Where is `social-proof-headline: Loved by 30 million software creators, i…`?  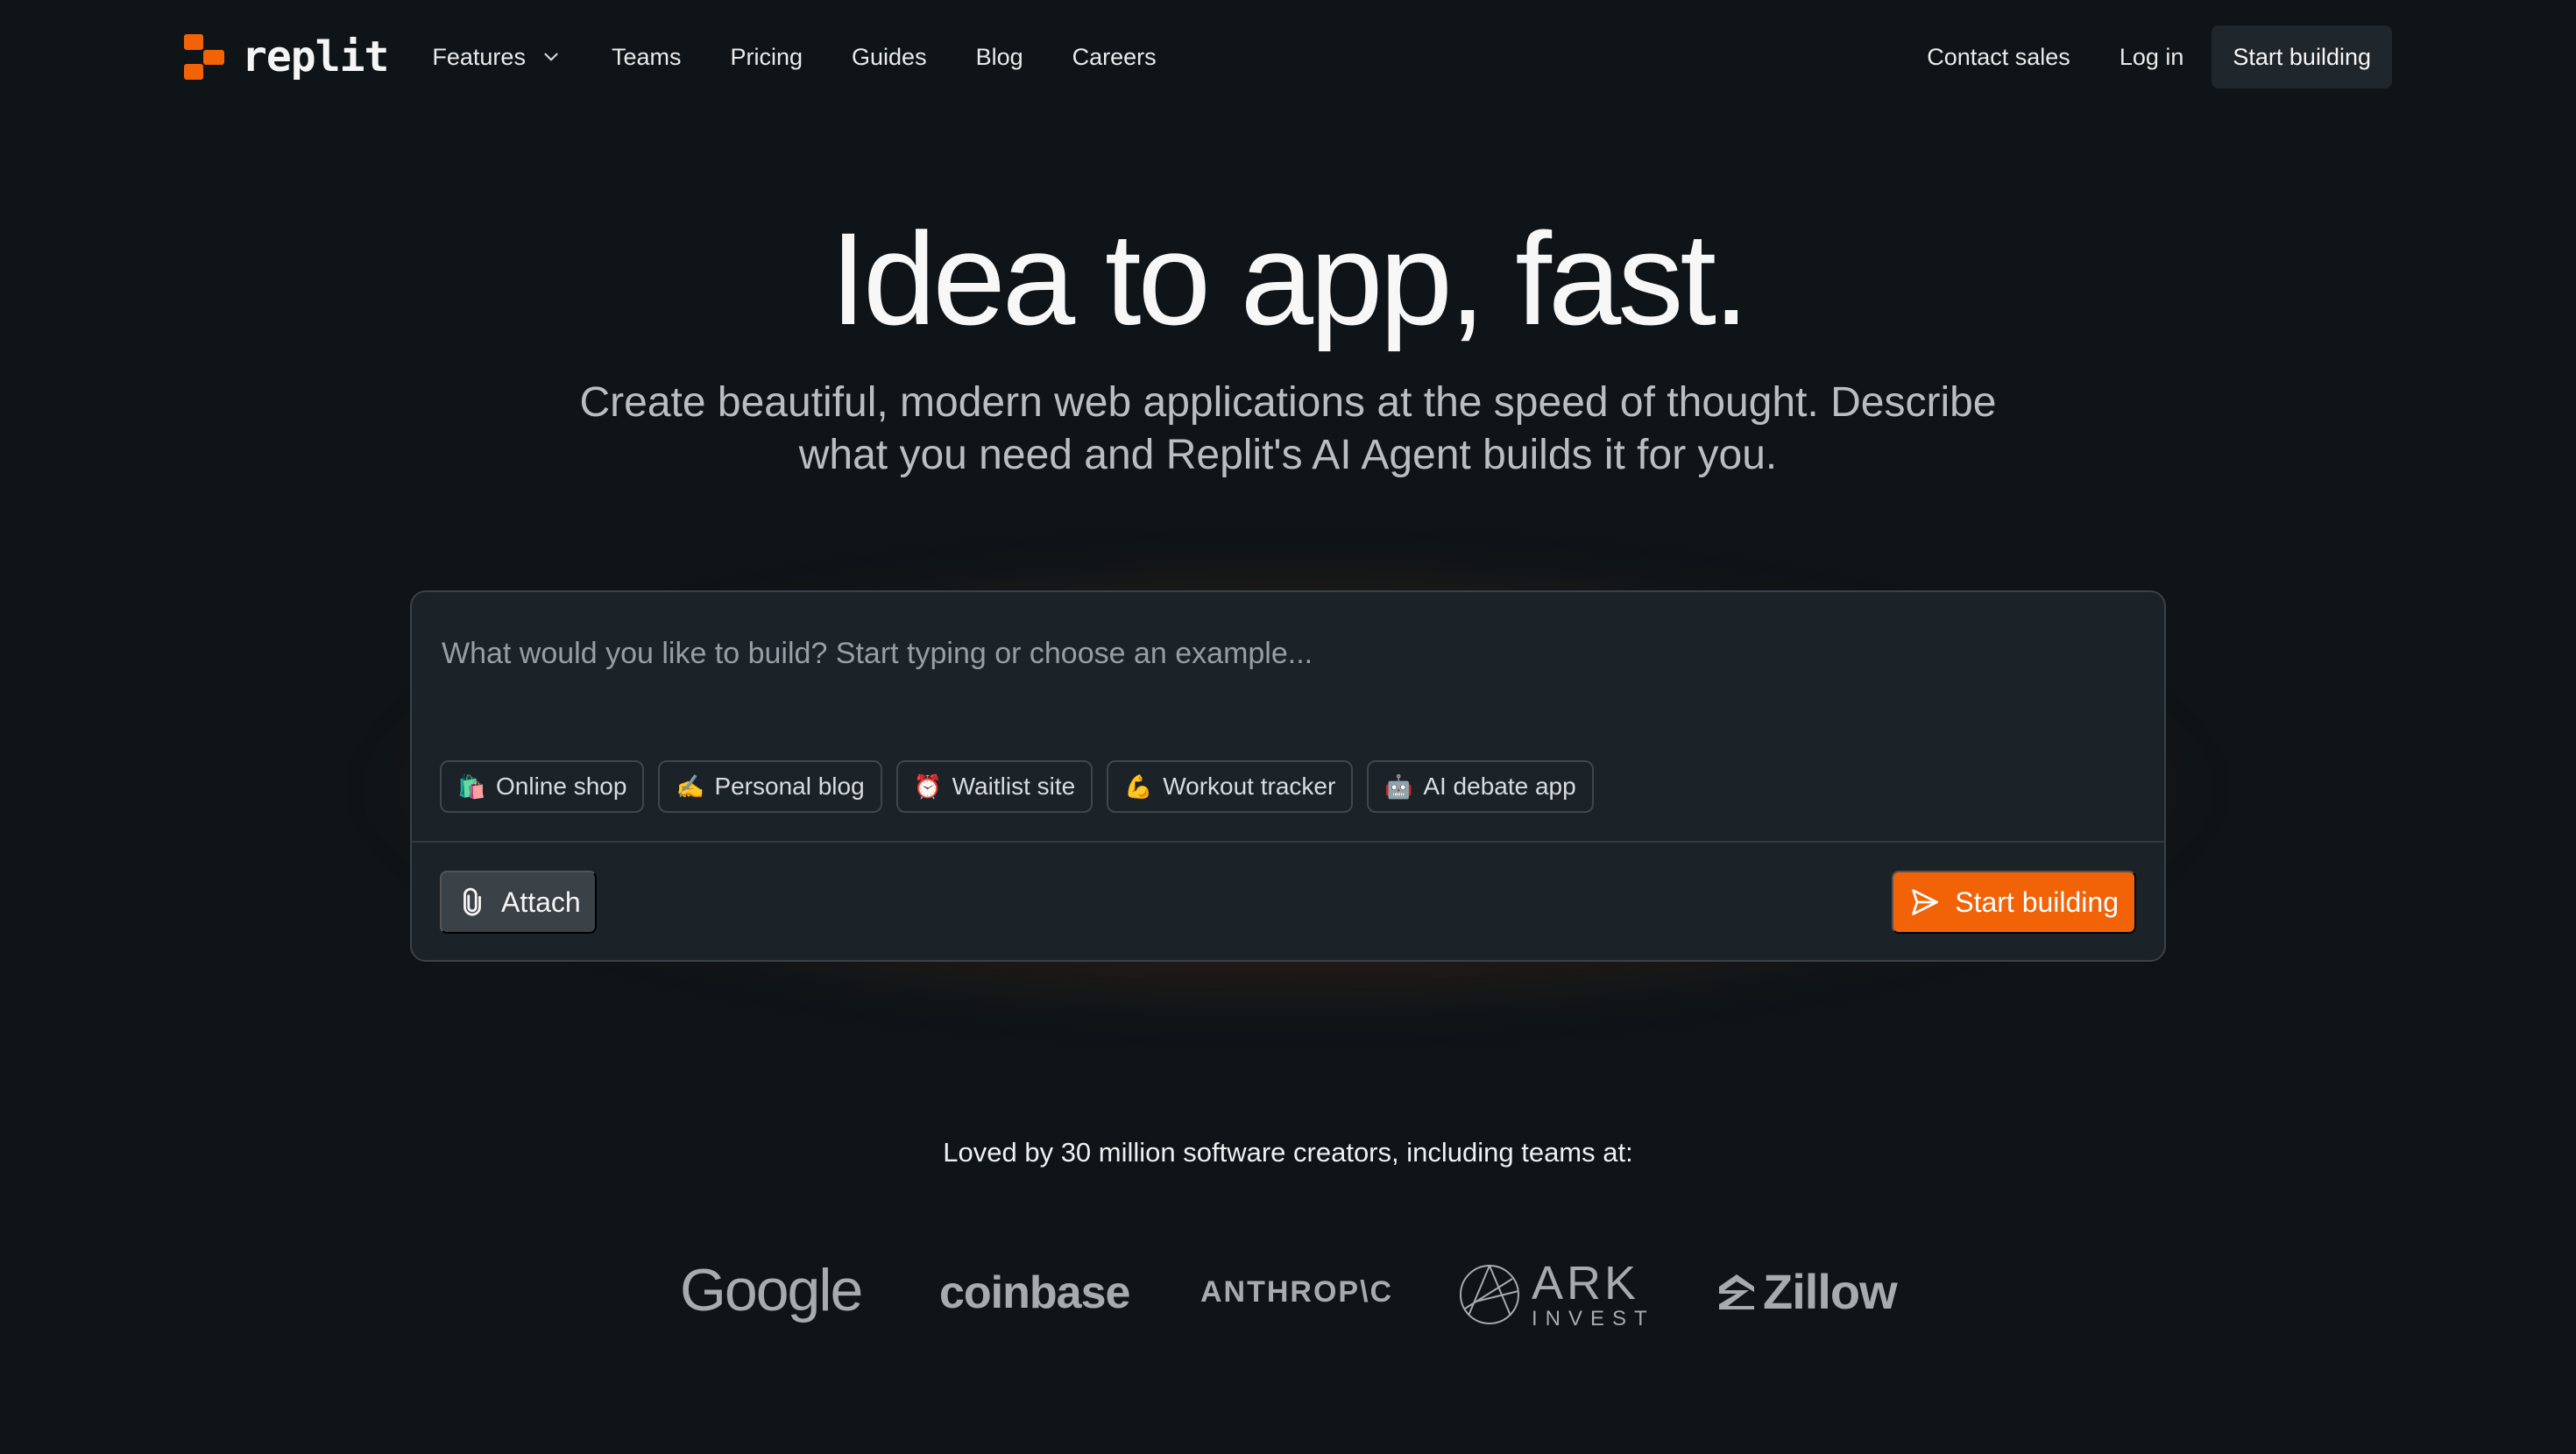 social-proof-headline: Loved by 30 million software creators, i… is located at coordinates (1288, 1152).